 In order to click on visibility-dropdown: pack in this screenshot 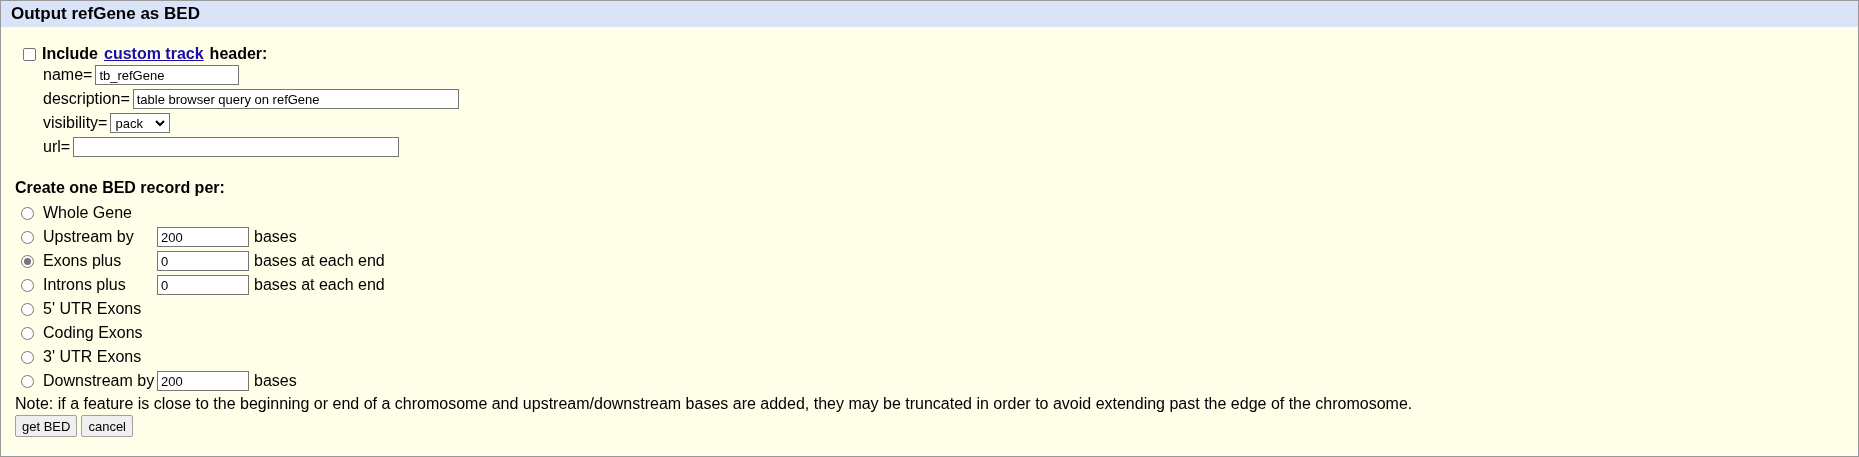, I will do `click(140, 123)`.